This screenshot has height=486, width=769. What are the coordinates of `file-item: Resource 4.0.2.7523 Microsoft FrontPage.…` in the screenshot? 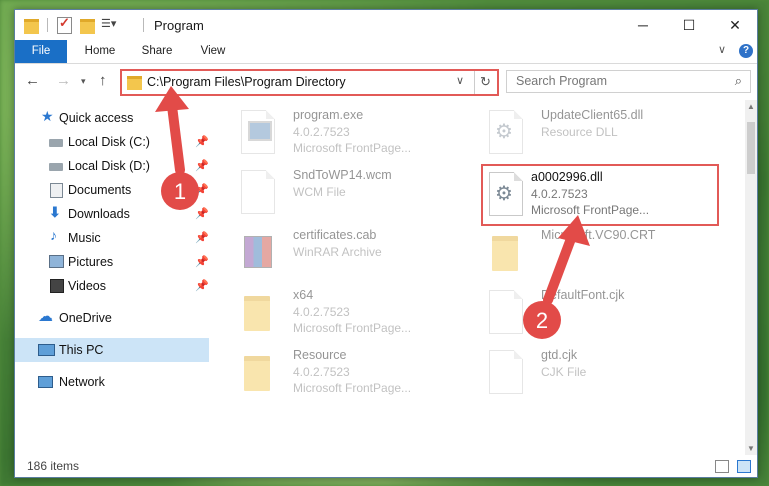 It's located at (353, 373).